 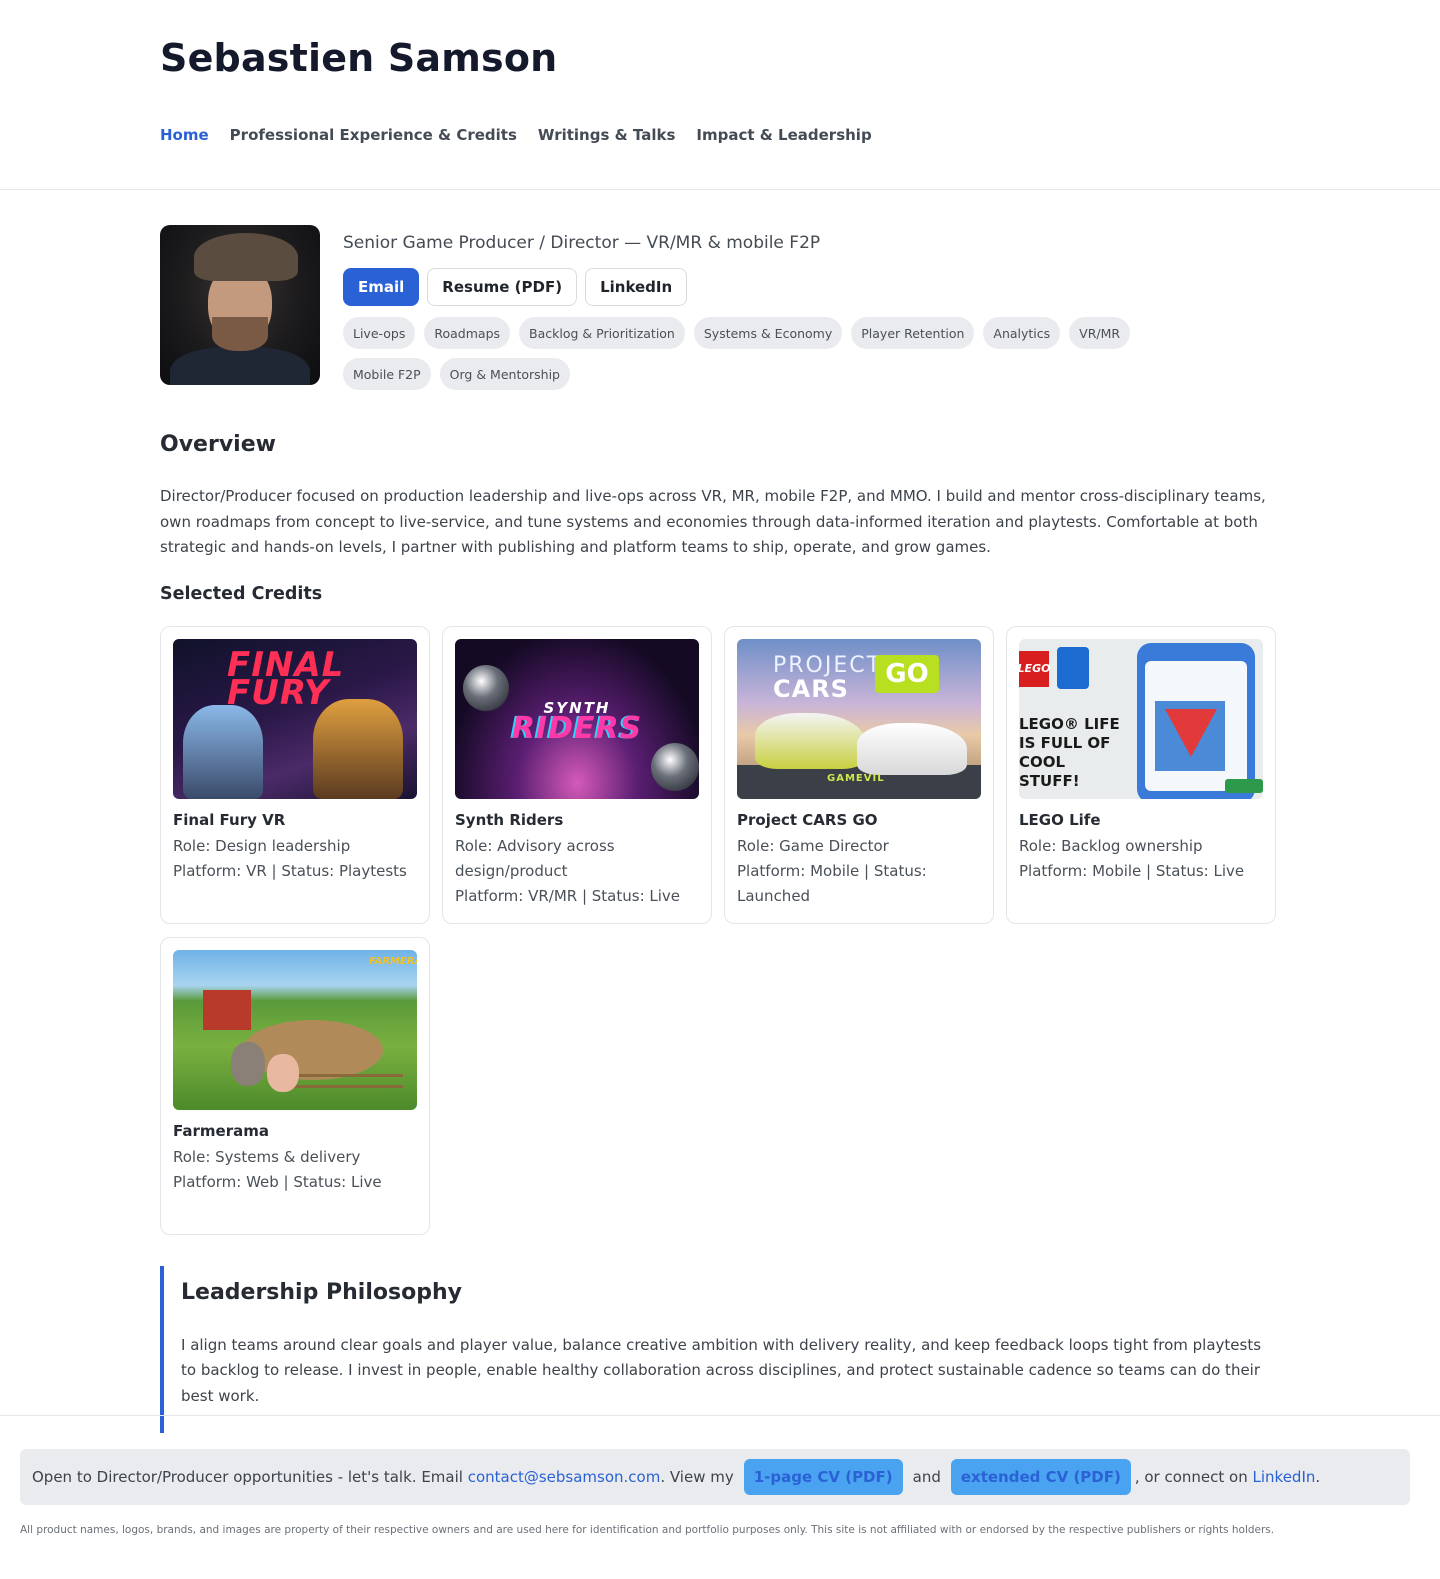 What do you see at coordinates (926, 1477) in the screenshot?
I see `cta-and: and` at bounding box center [926, 1477].